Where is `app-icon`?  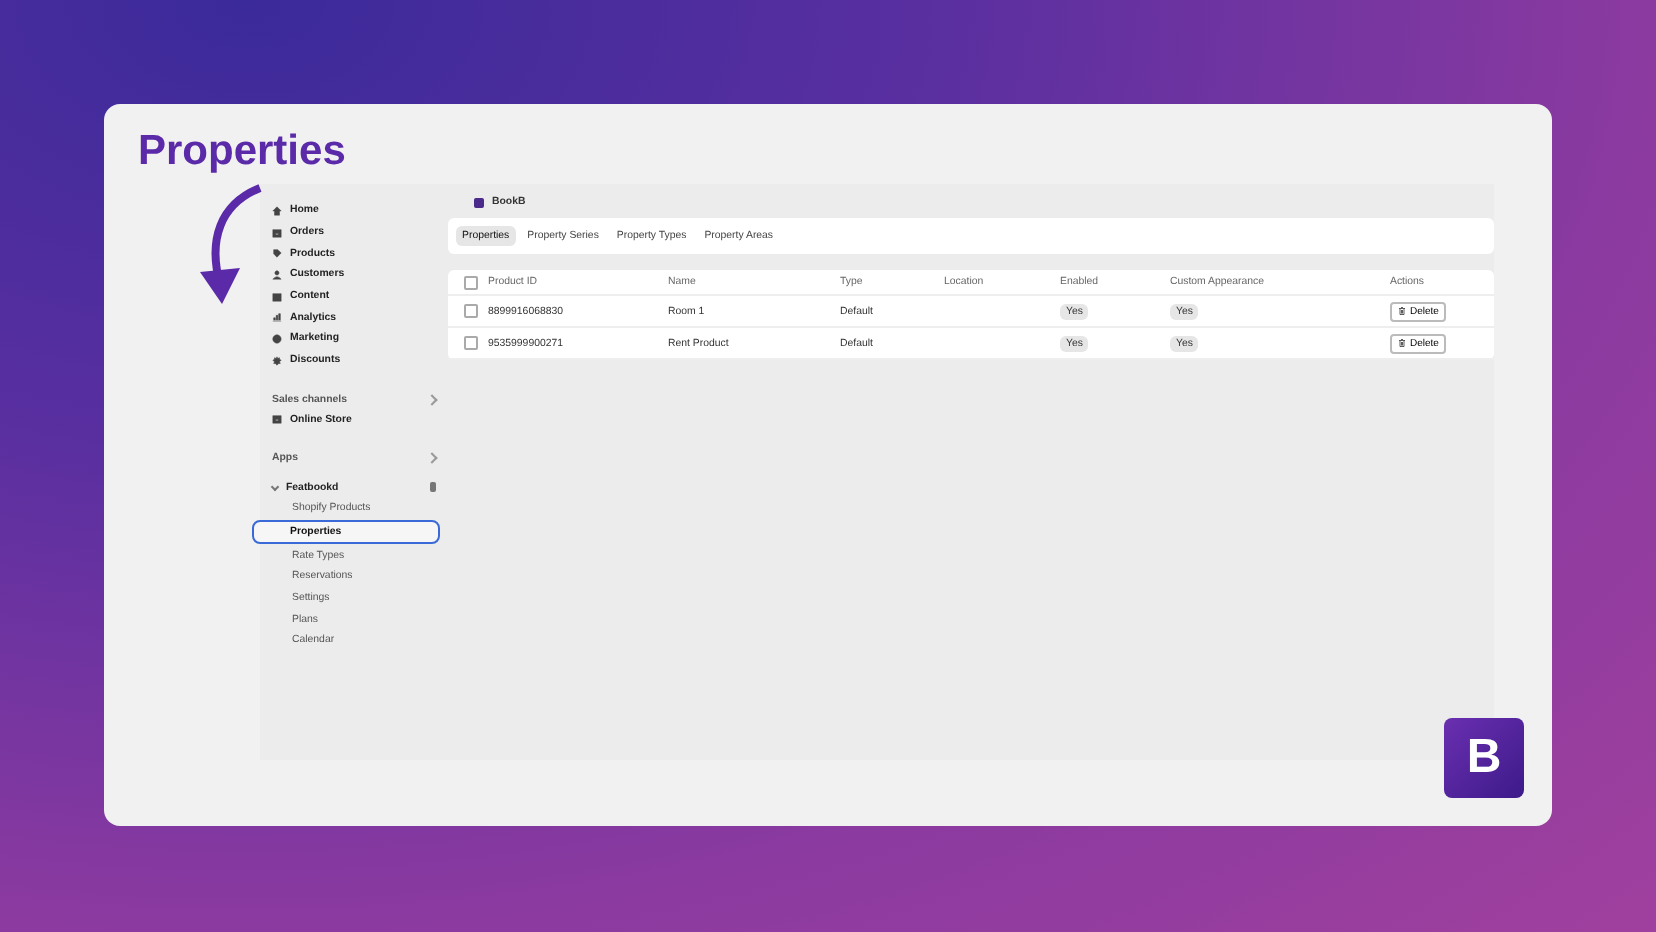 app-icon is located at coordinates (479, 202).